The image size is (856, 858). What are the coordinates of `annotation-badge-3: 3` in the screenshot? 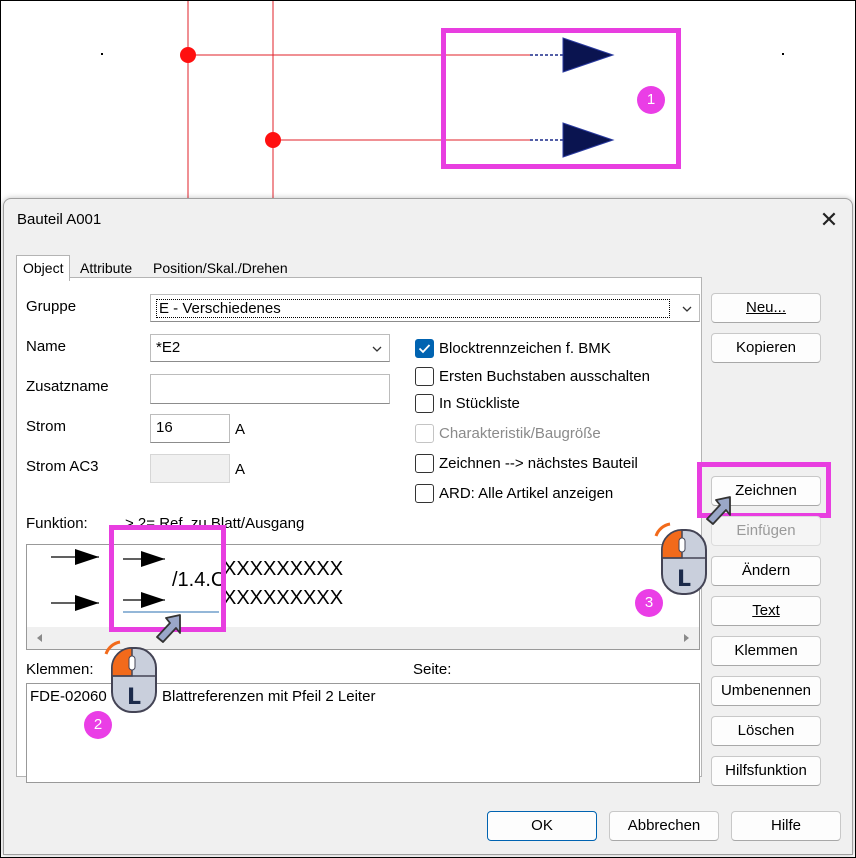 It's located at (649, 603).